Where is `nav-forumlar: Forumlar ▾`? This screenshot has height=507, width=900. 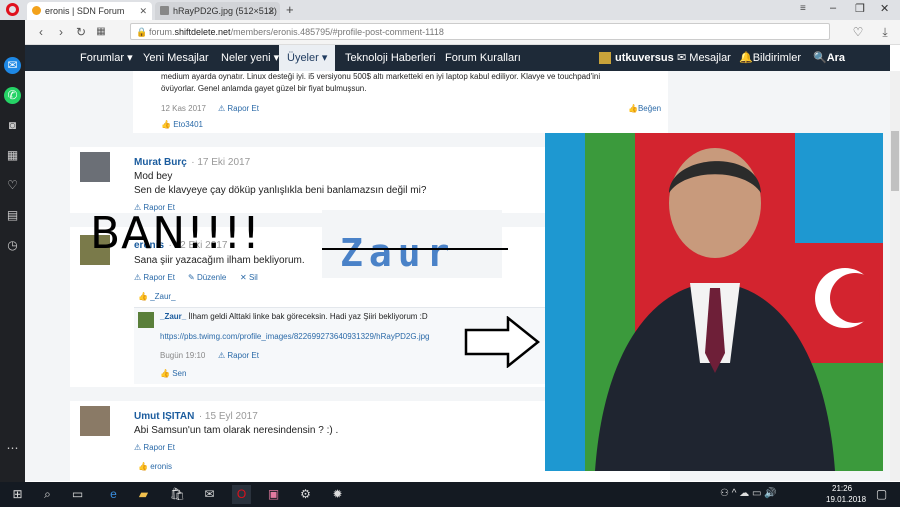
nav-forumlar: Forumlar ▾ is located at coordinates (106, 58).